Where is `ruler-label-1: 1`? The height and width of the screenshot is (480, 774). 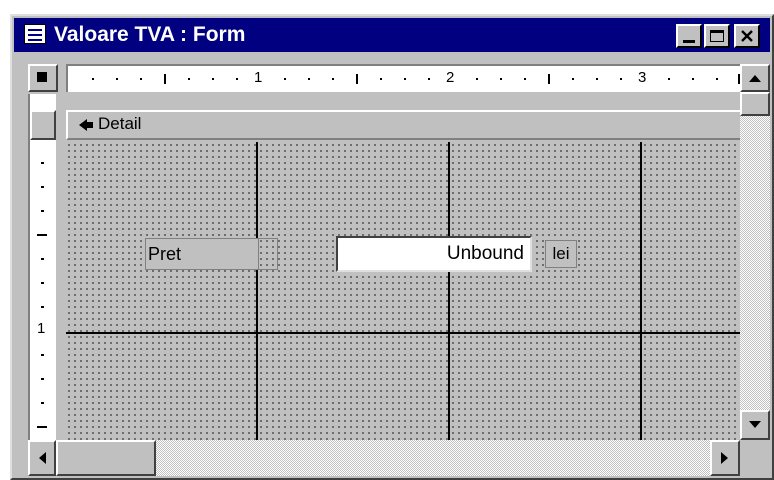
ruler-label-1: 1 is located at coordinates (258, 77).